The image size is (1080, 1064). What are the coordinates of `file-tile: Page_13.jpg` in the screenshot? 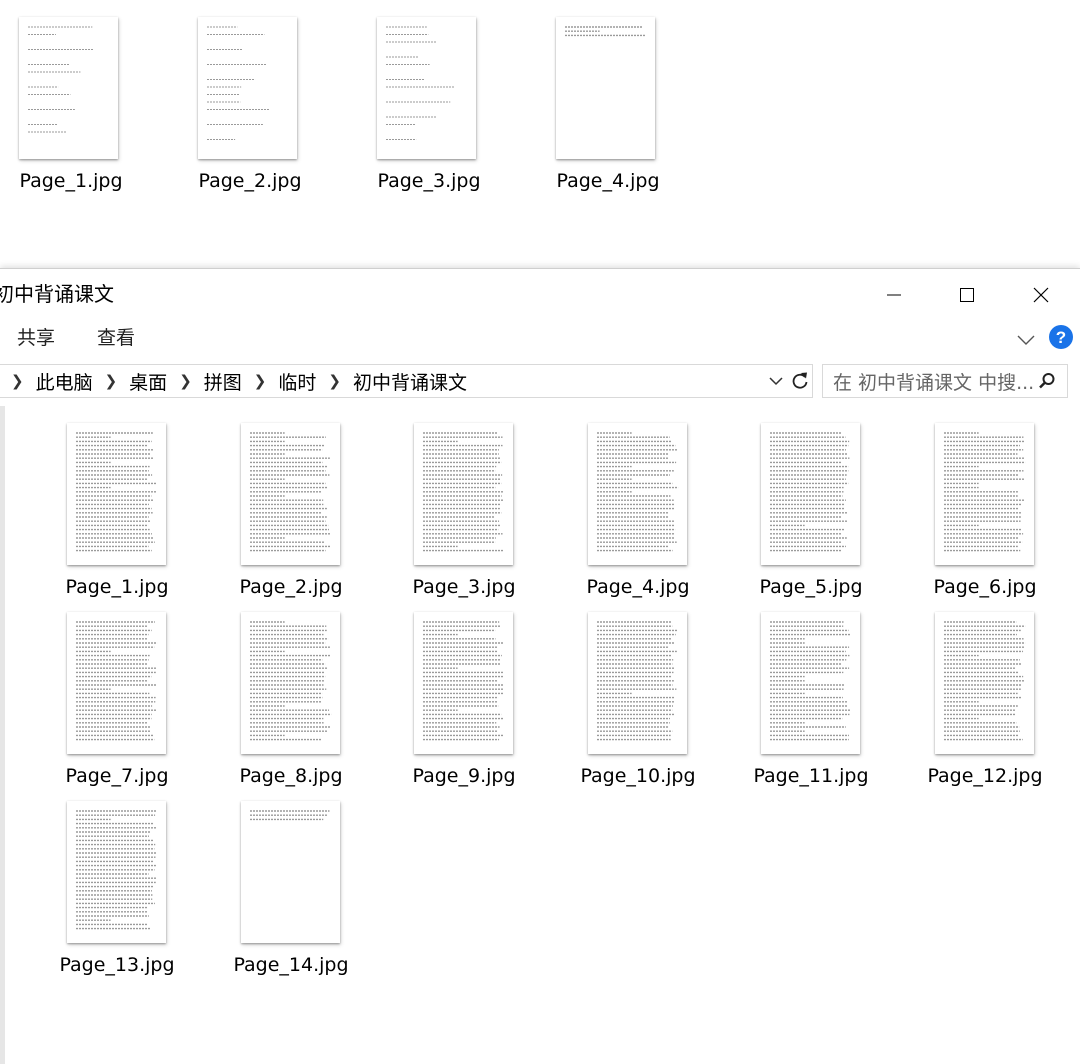 It's located at (117, 893).